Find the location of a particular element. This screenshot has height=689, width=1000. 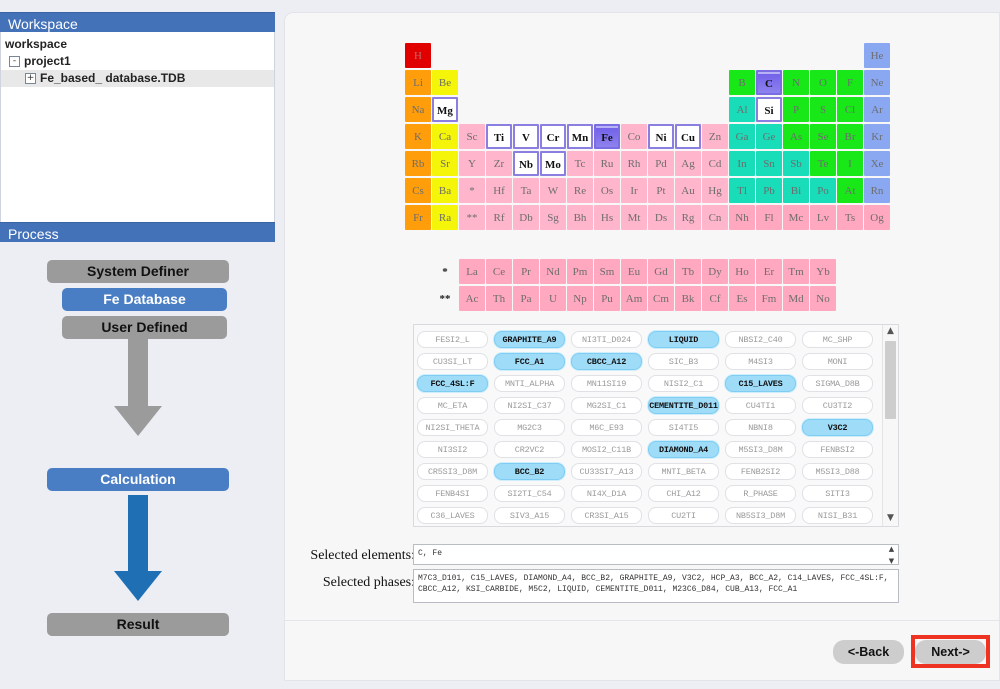

process-step-user-defined: User Defined is located at coordinates (144, 327).